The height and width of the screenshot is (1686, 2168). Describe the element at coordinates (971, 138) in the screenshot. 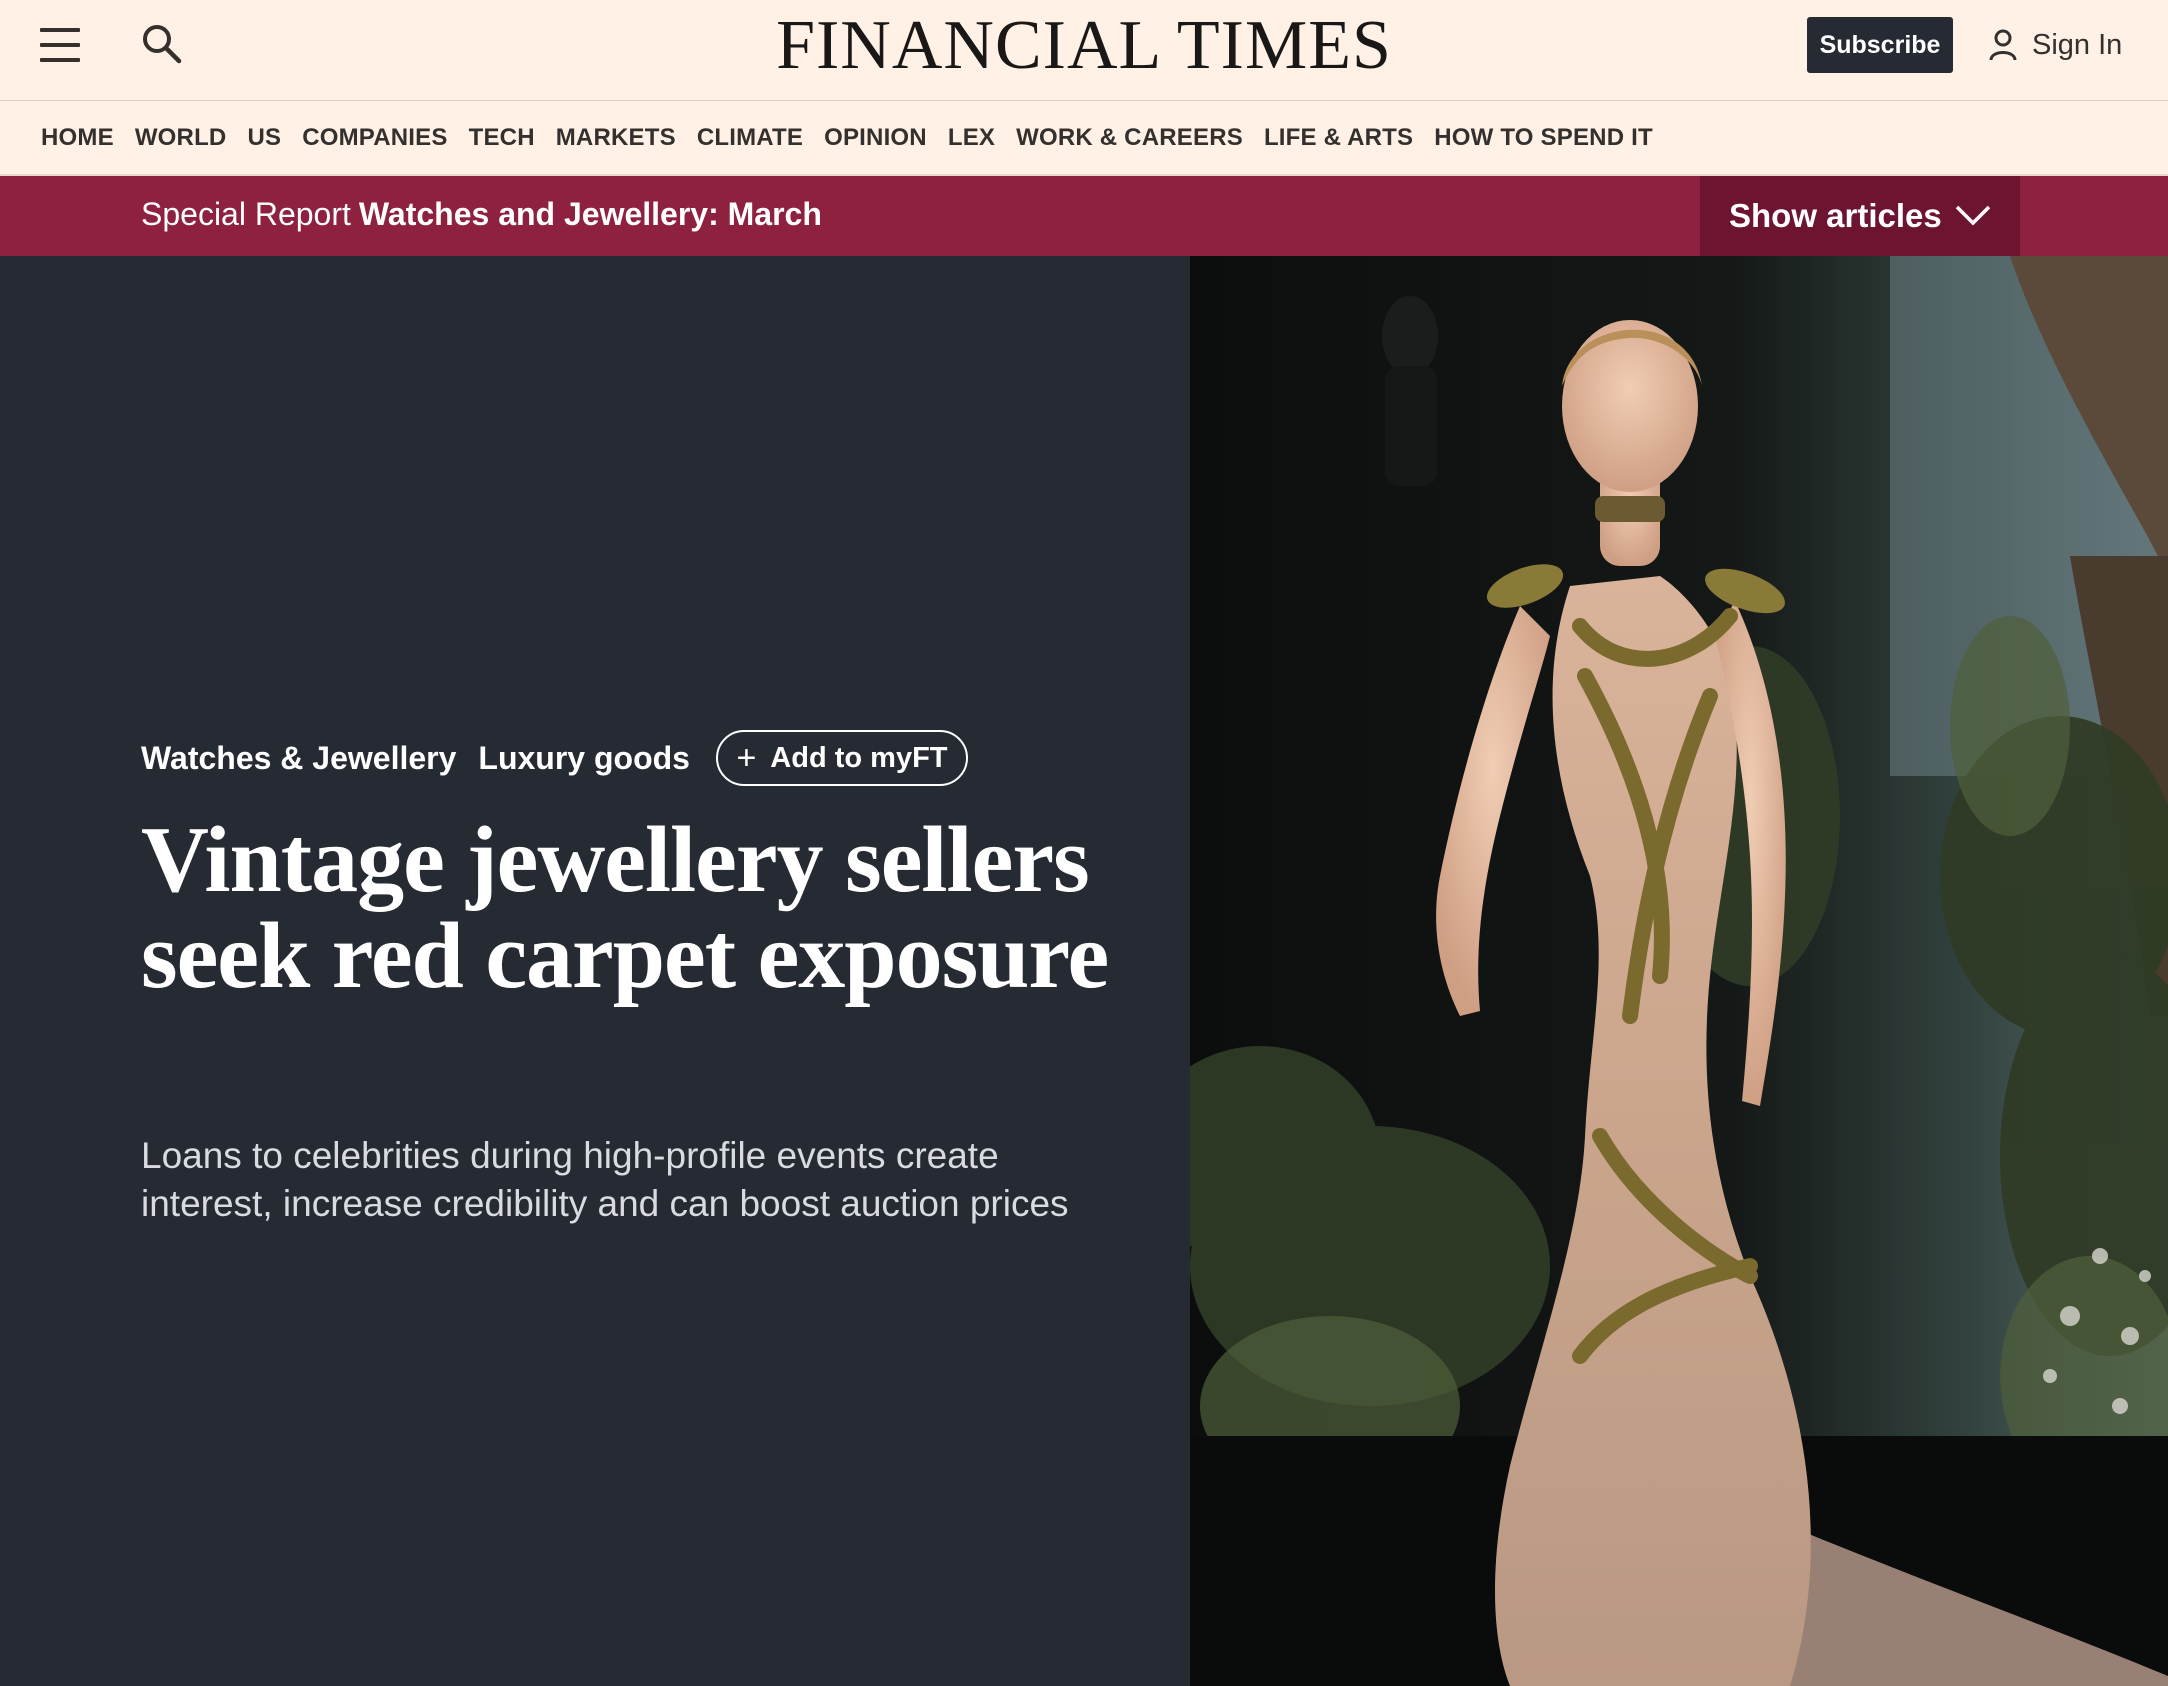

I see `nav-item-lex: LEX` at that location.